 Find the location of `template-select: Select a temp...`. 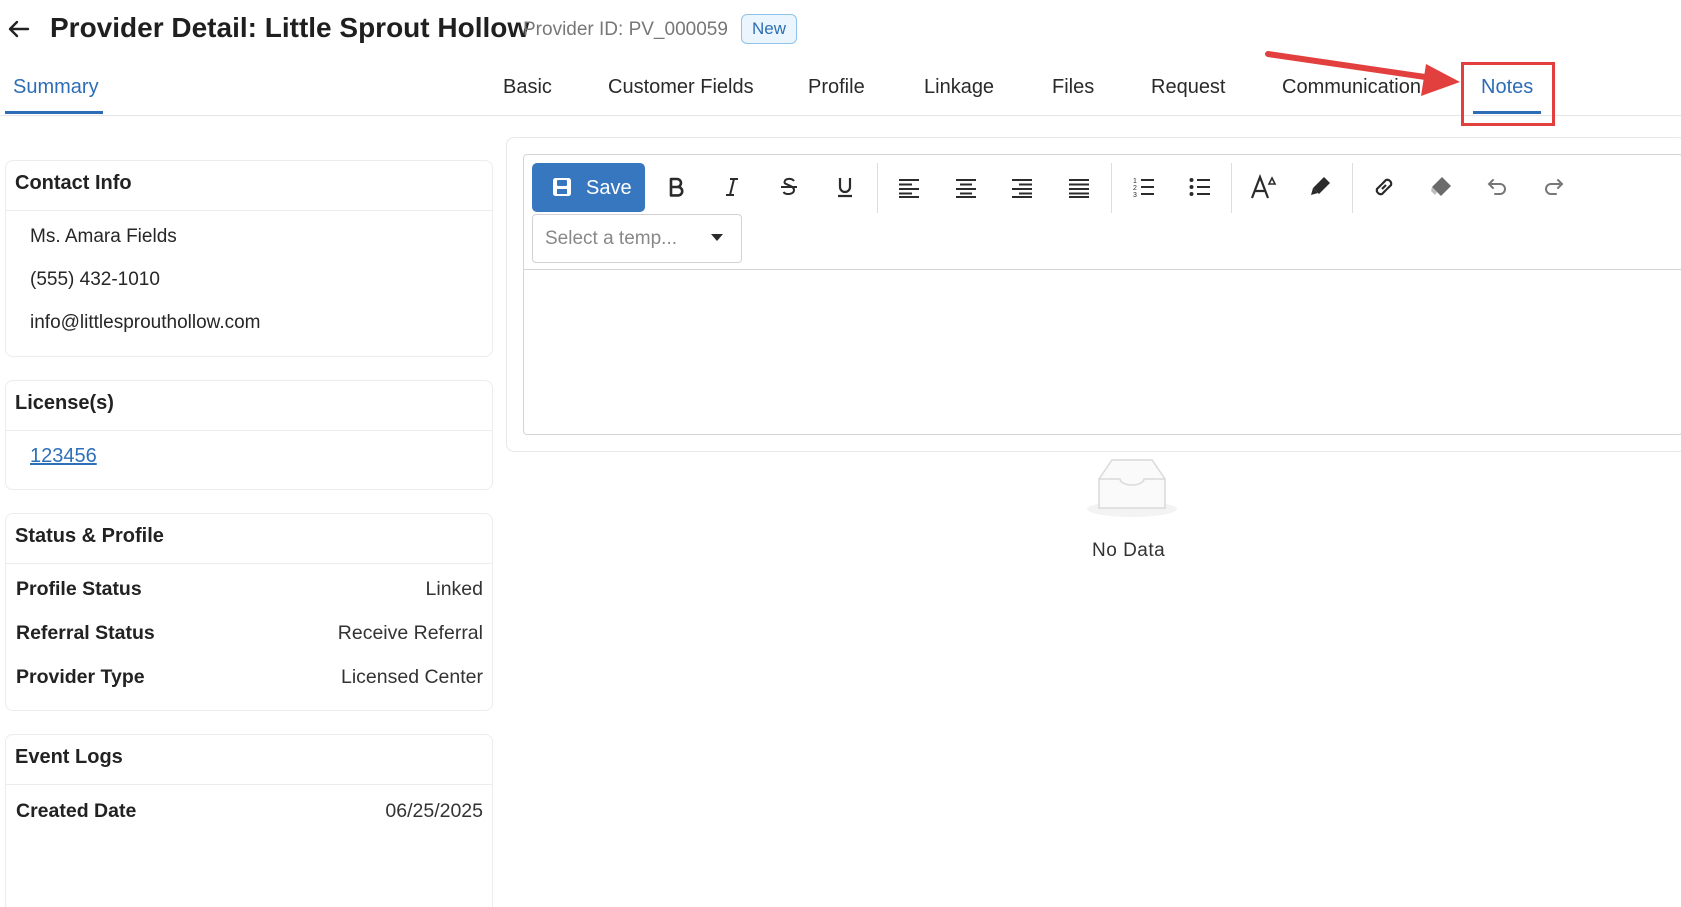

template-select: Select a temp... is located at coordinates (637, 238).